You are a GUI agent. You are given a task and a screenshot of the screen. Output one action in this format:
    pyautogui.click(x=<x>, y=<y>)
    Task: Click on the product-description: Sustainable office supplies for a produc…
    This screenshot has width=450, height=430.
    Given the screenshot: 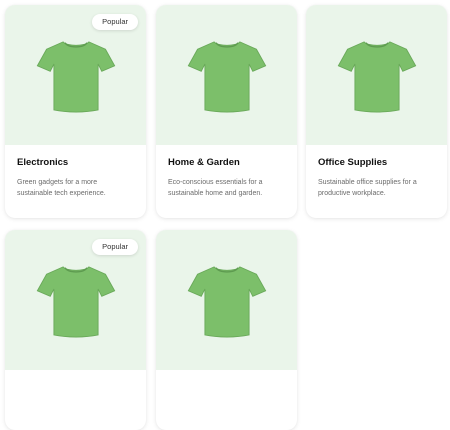 What is the action you would take?
    pyautogui.click(x=367, y=188)
    